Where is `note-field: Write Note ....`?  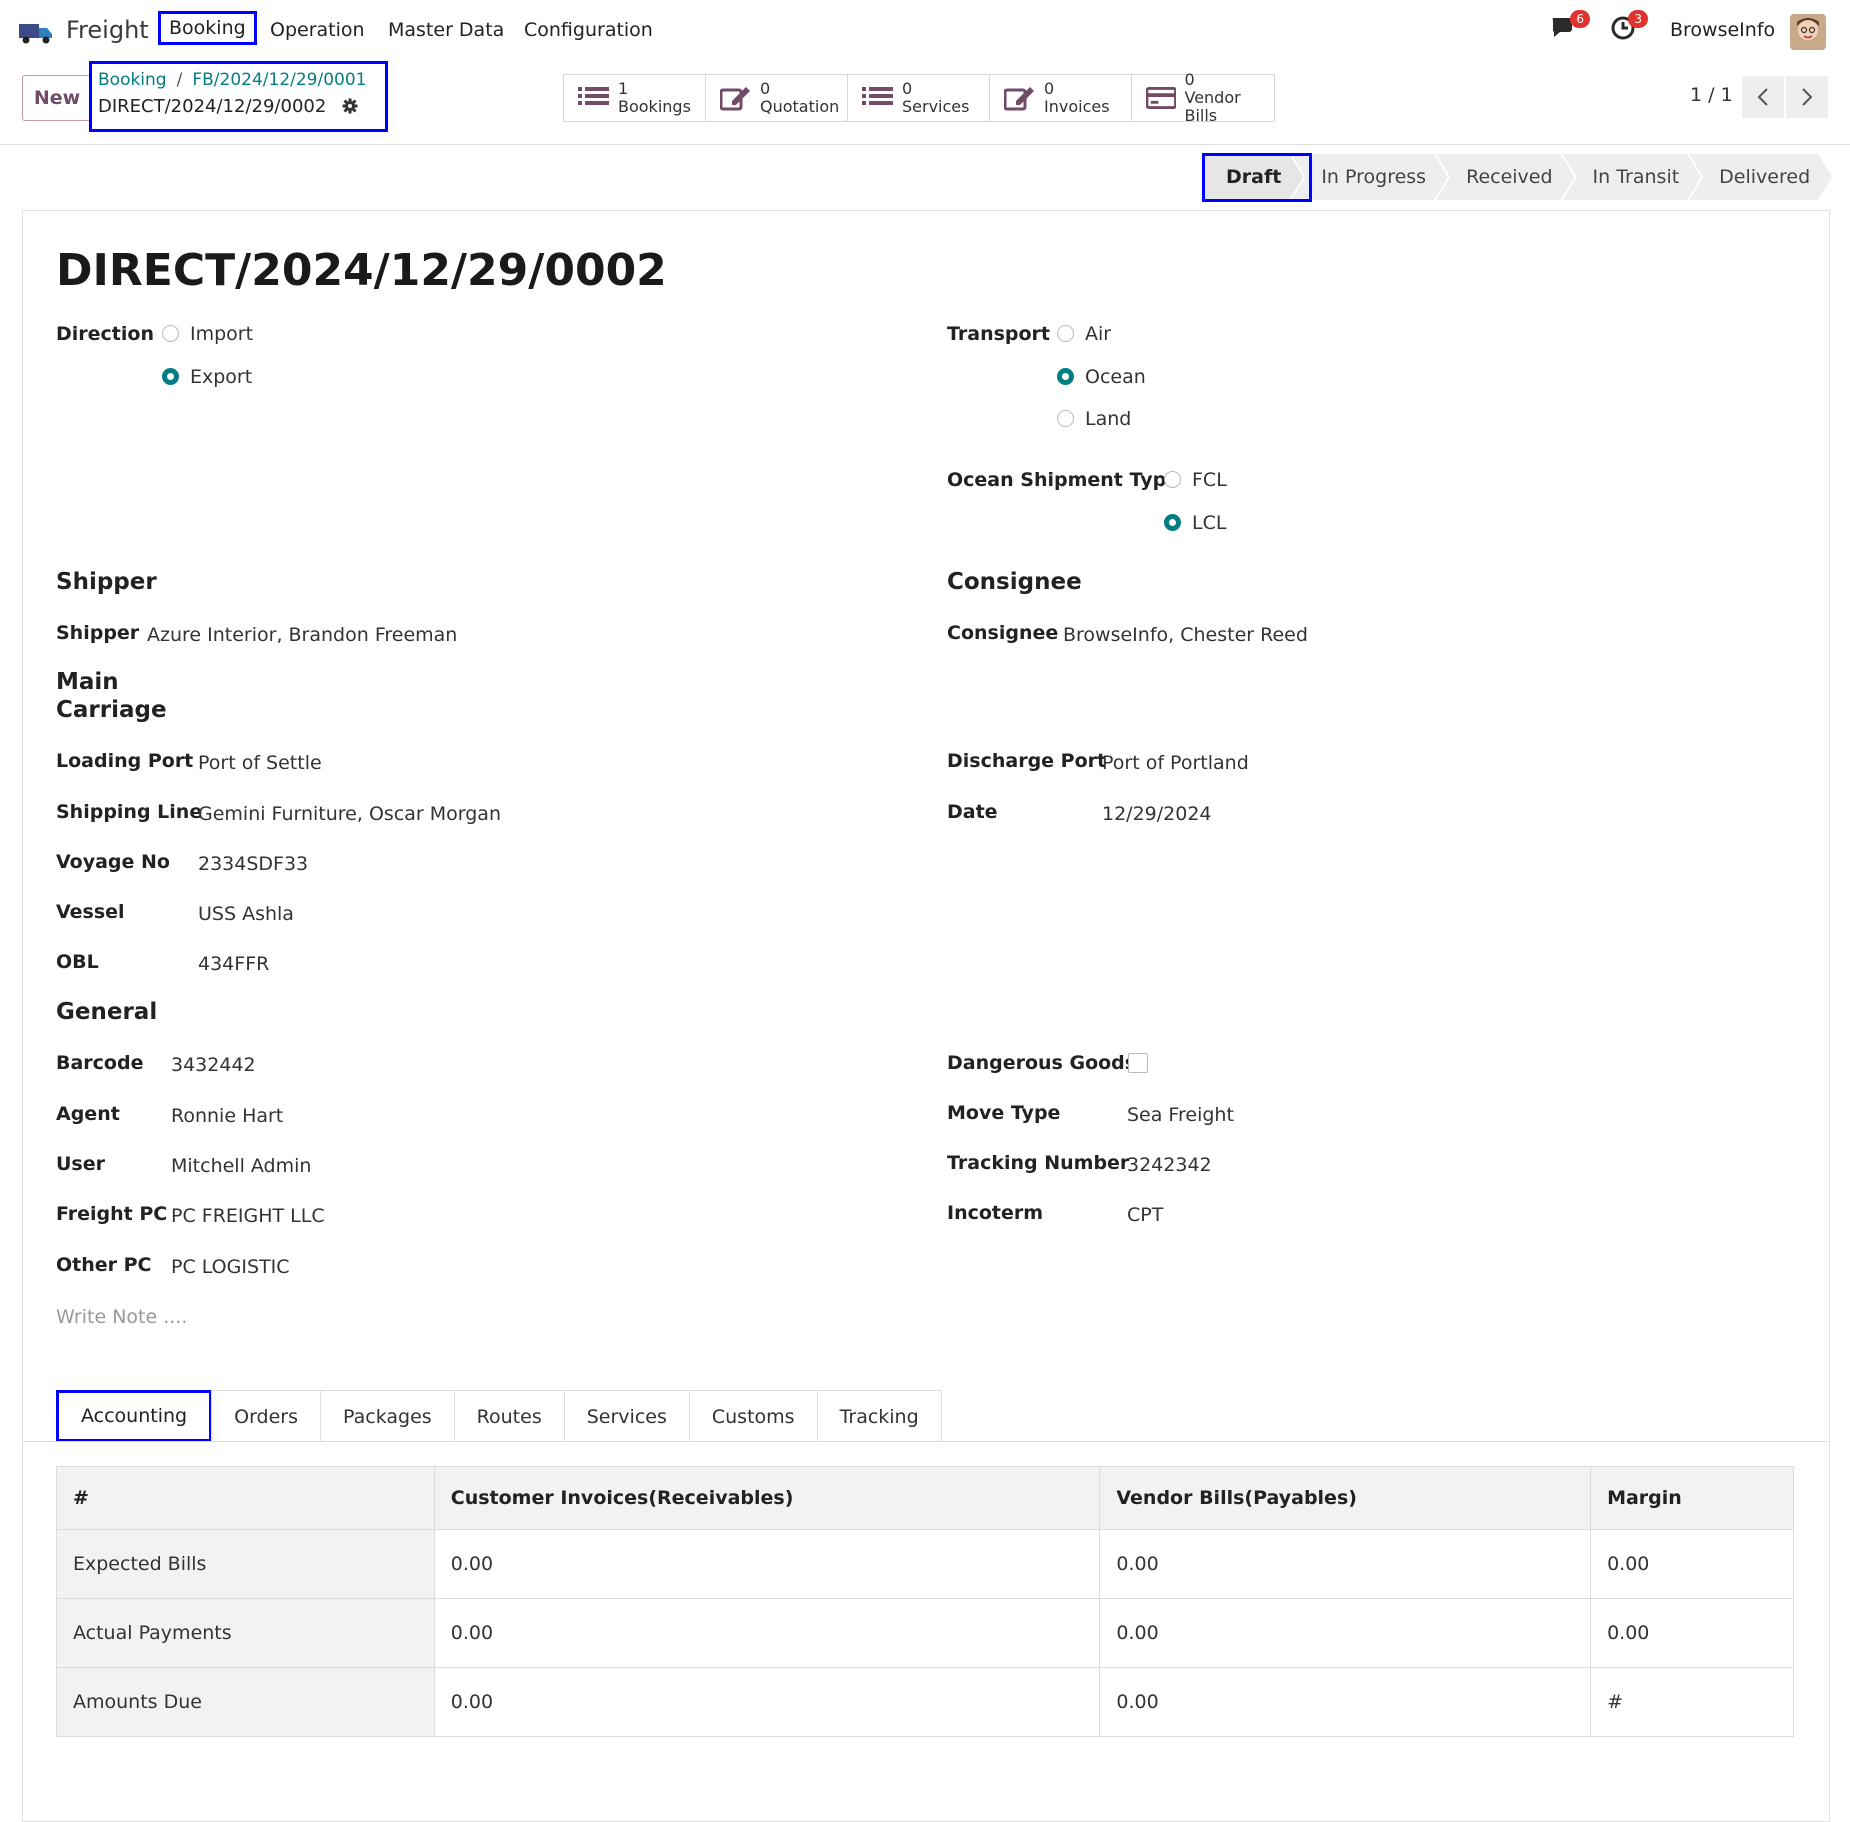 note-field: Write Note .... is located at coordinates (121, 1317).